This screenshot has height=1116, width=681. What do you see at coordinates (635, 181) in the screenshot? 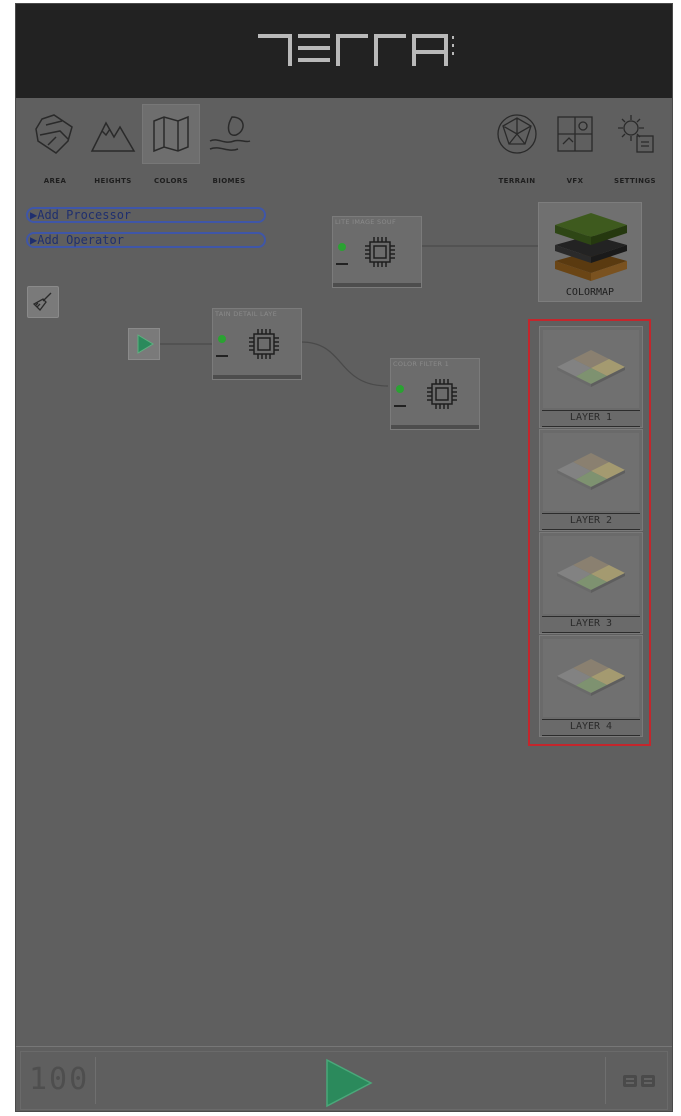
I see `tab-settings-label: SETTINGS` at bounding box center [635, 181].